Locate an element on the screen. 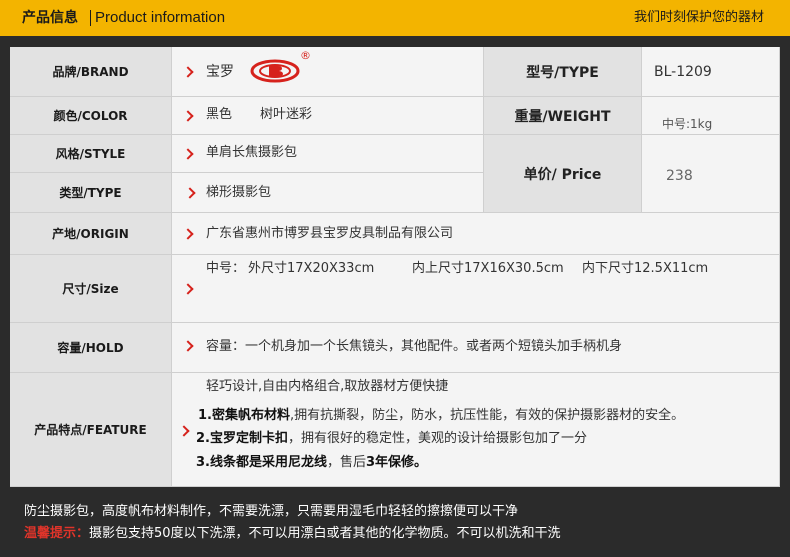 This screenshot has height=557, width=790. hold-label: 容量/HOLD is located at coordinates (91, 348).